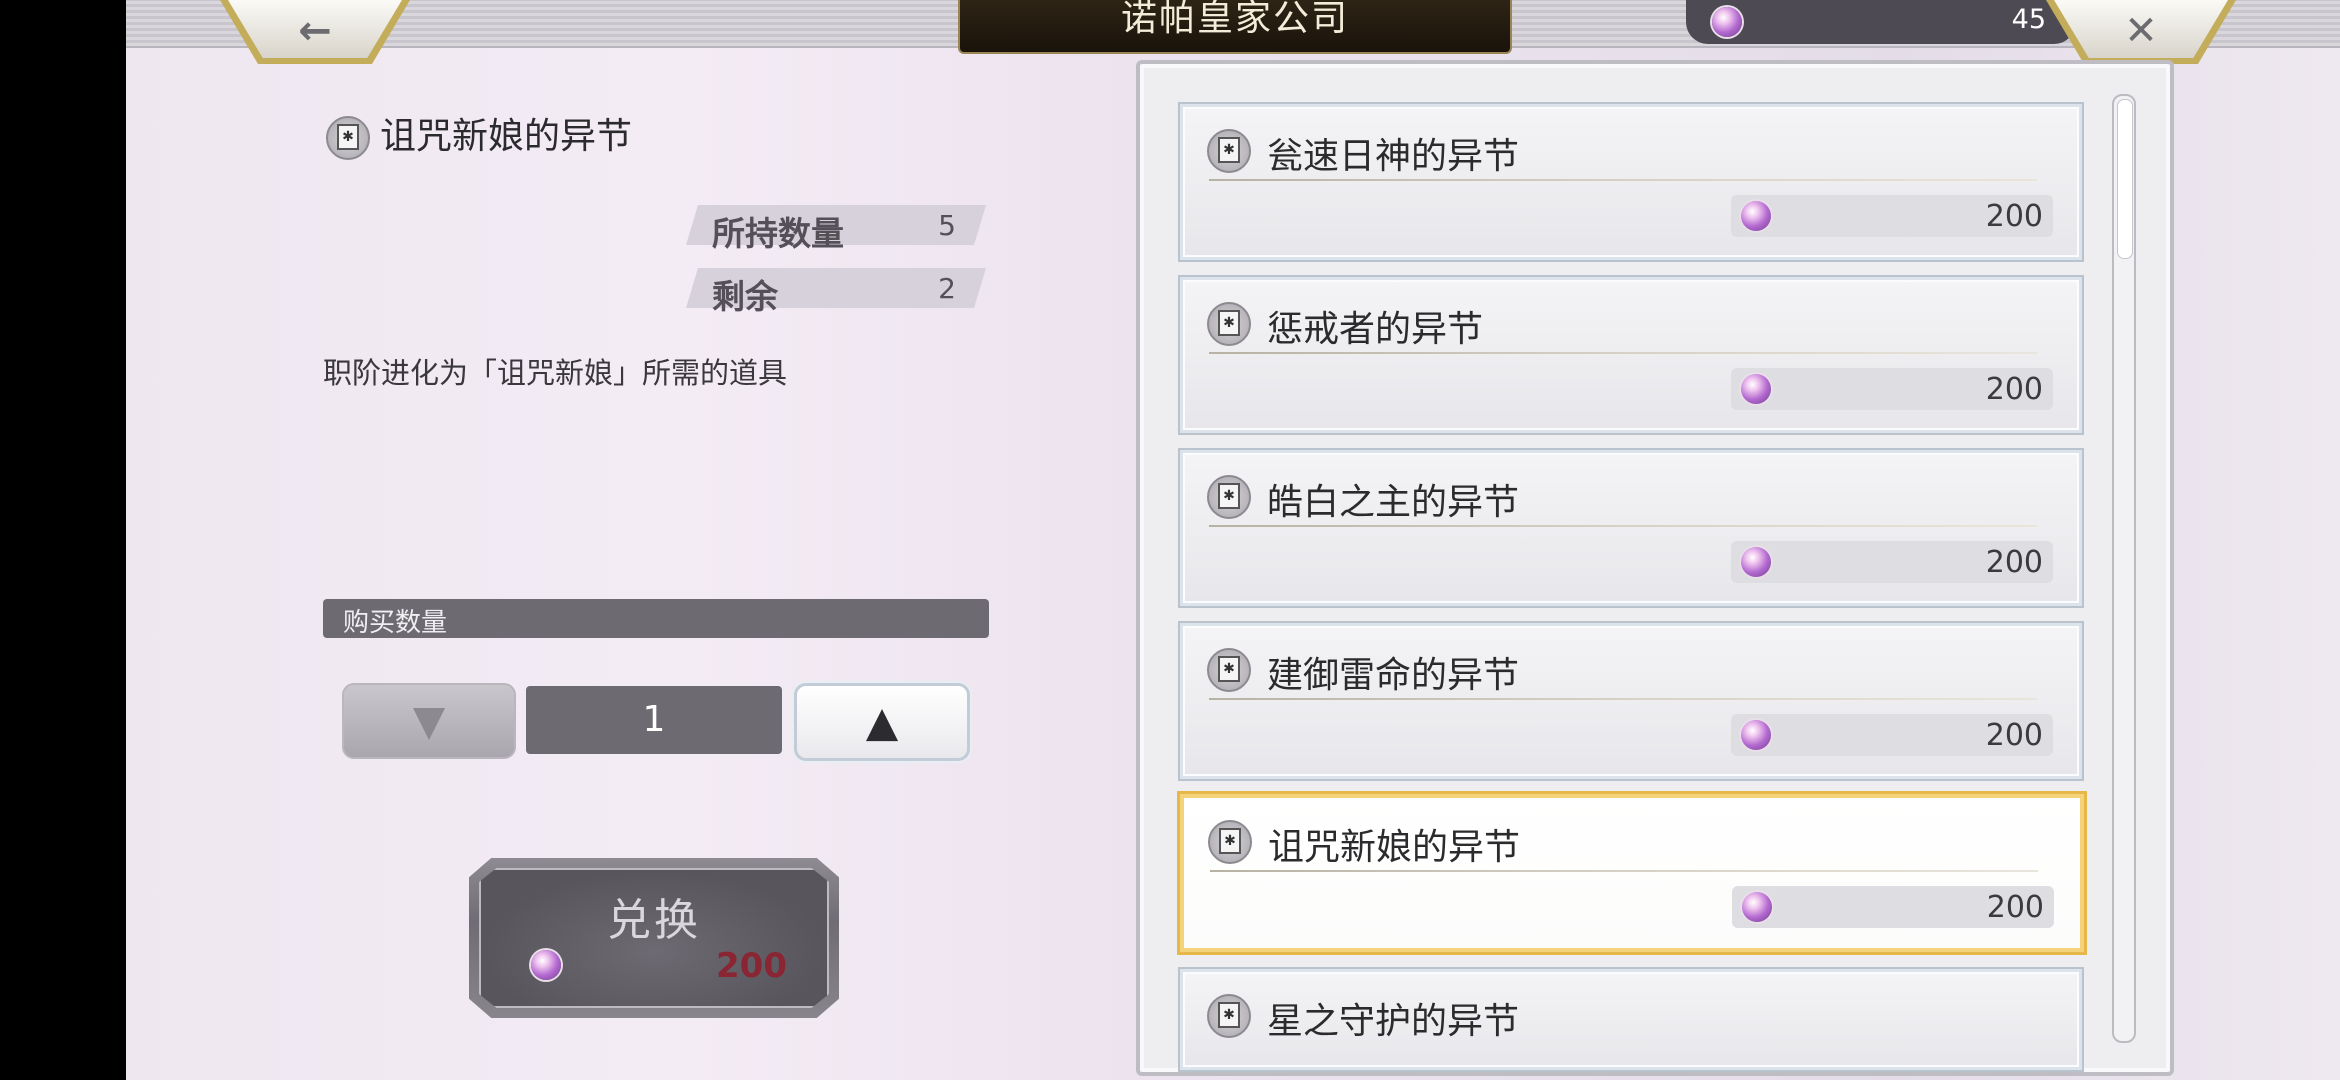  I want to click on currency-amount: 45, so click(2028, 19).